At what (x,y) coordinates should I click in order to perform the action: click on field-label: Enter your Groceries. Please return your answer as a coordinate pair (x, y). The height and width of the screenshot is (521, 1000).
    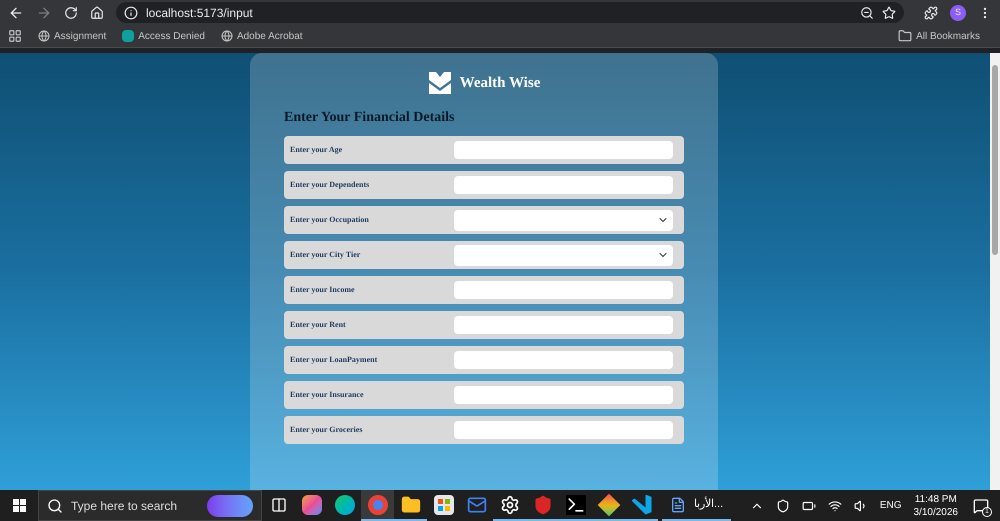
    Looking at the image, I should click on (327, 430).